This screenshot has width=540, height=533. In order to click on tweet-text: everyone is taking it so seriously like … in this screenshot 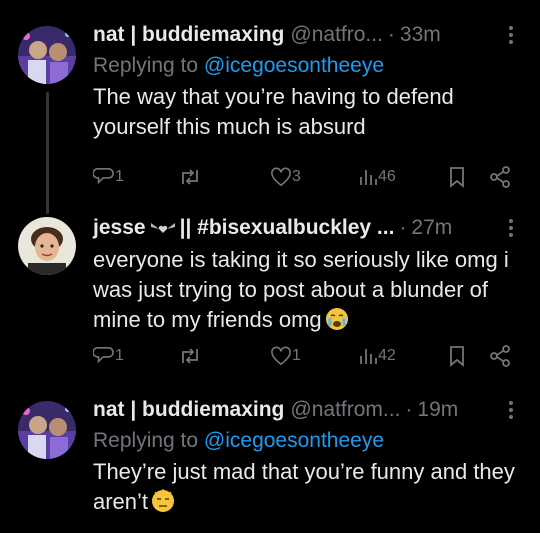, I will do `click(307, 290)`.